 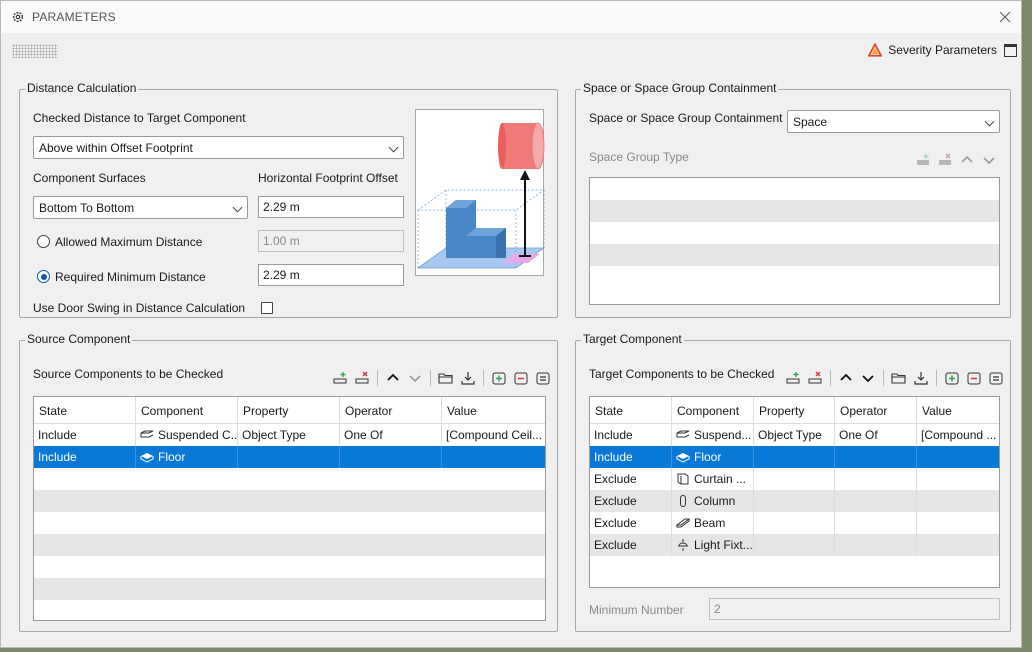 I want to click on table-row: Exclude Column, so click(x=794, y=501).